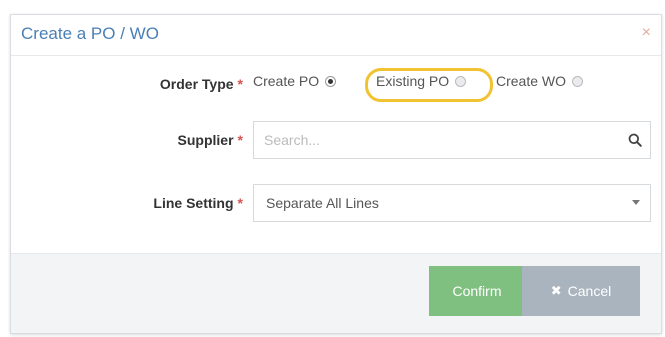 The width and height of the screenshot is (665, 337). I want to click on confirm-button: Confirm, so click(477, 291).